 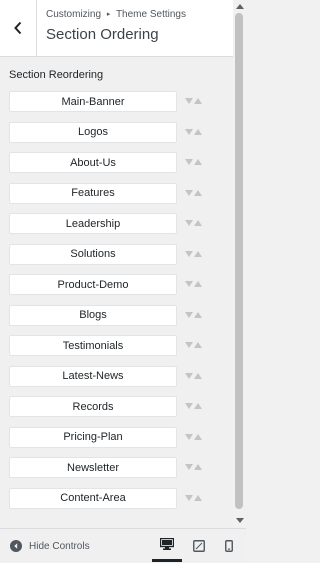 I want to click on list-item: Testimonials, so click(x=120, y=346).